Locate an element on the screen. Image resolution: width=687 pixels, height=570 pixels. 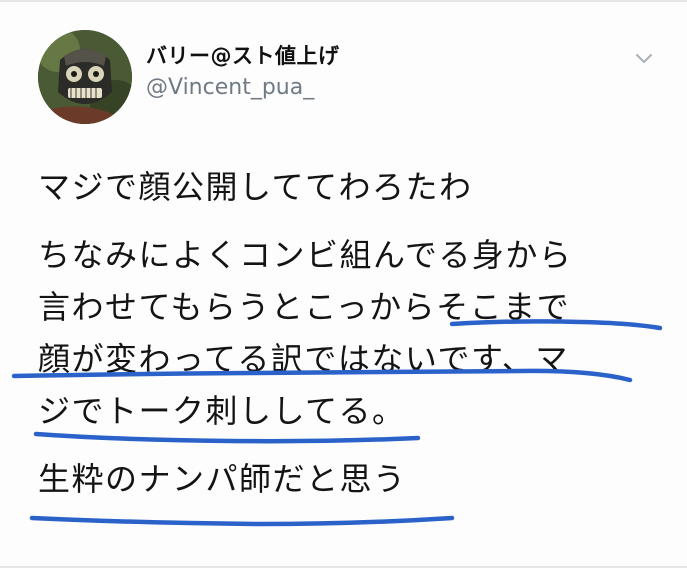
avatar is located at coordinates (85, 77).